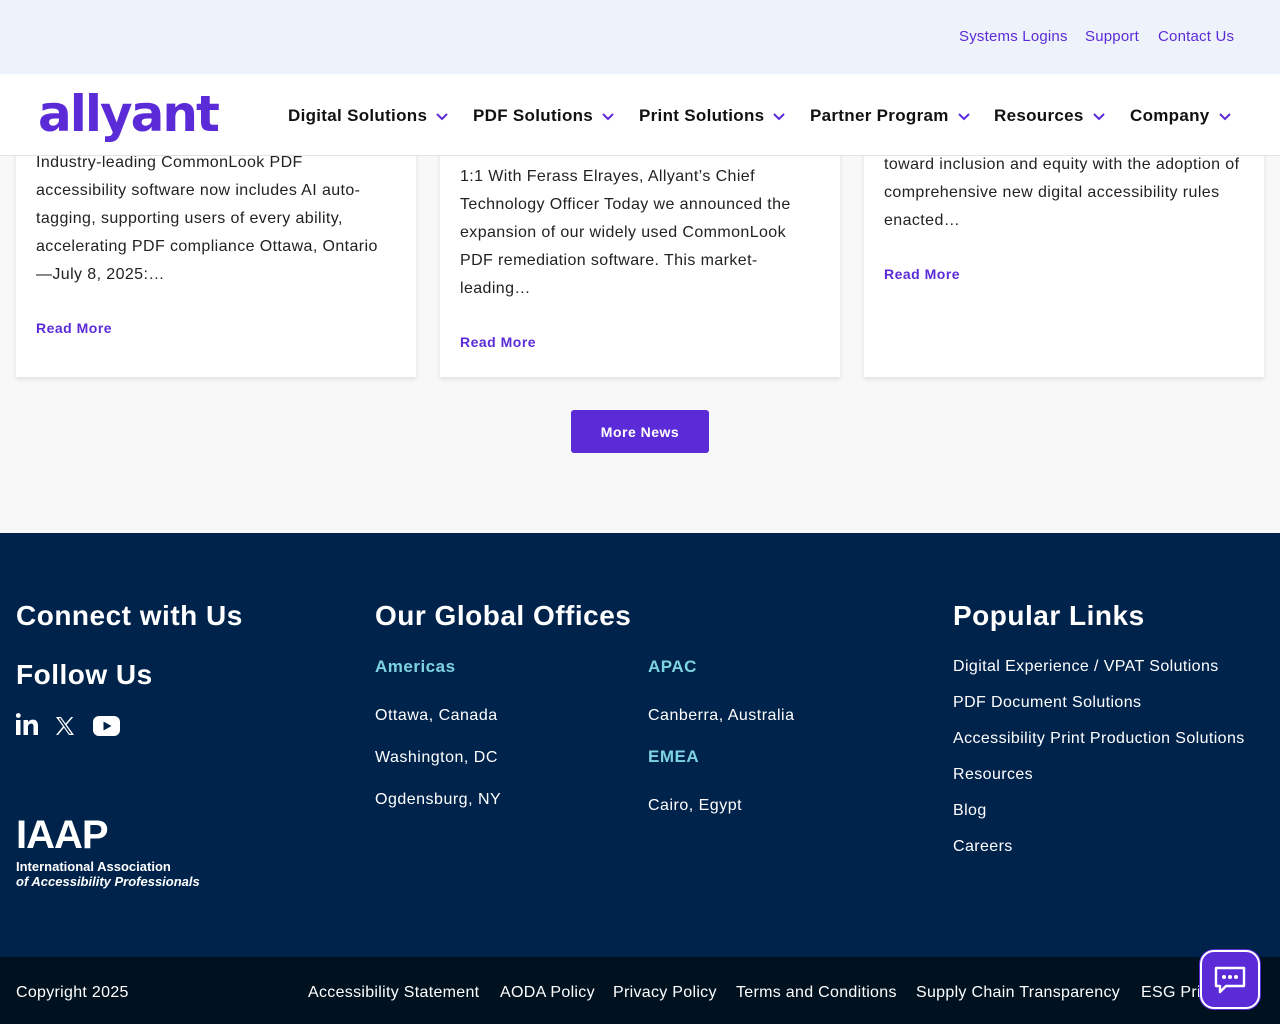  I want to click on region-emea: EMEA, so click(674, 756).